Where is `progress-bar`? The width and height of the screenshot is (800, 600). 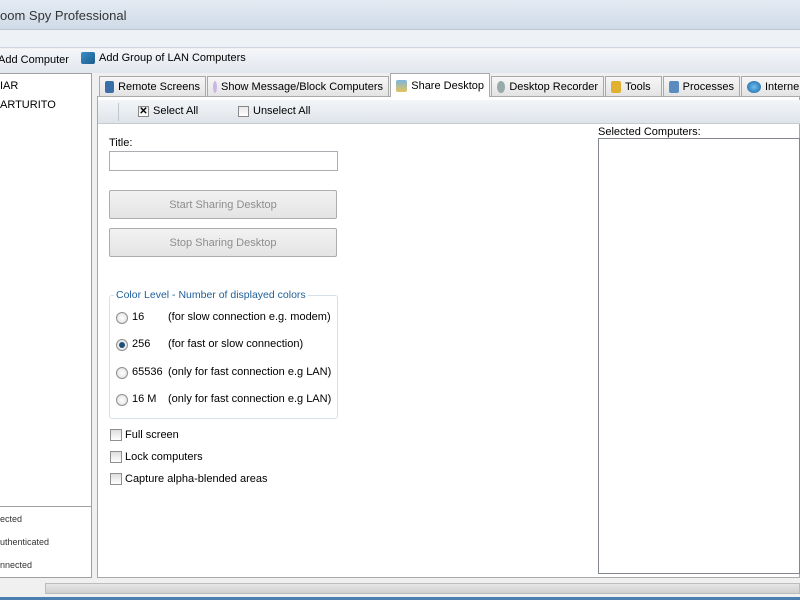 progress-bar is located at coordinates (422, 588).